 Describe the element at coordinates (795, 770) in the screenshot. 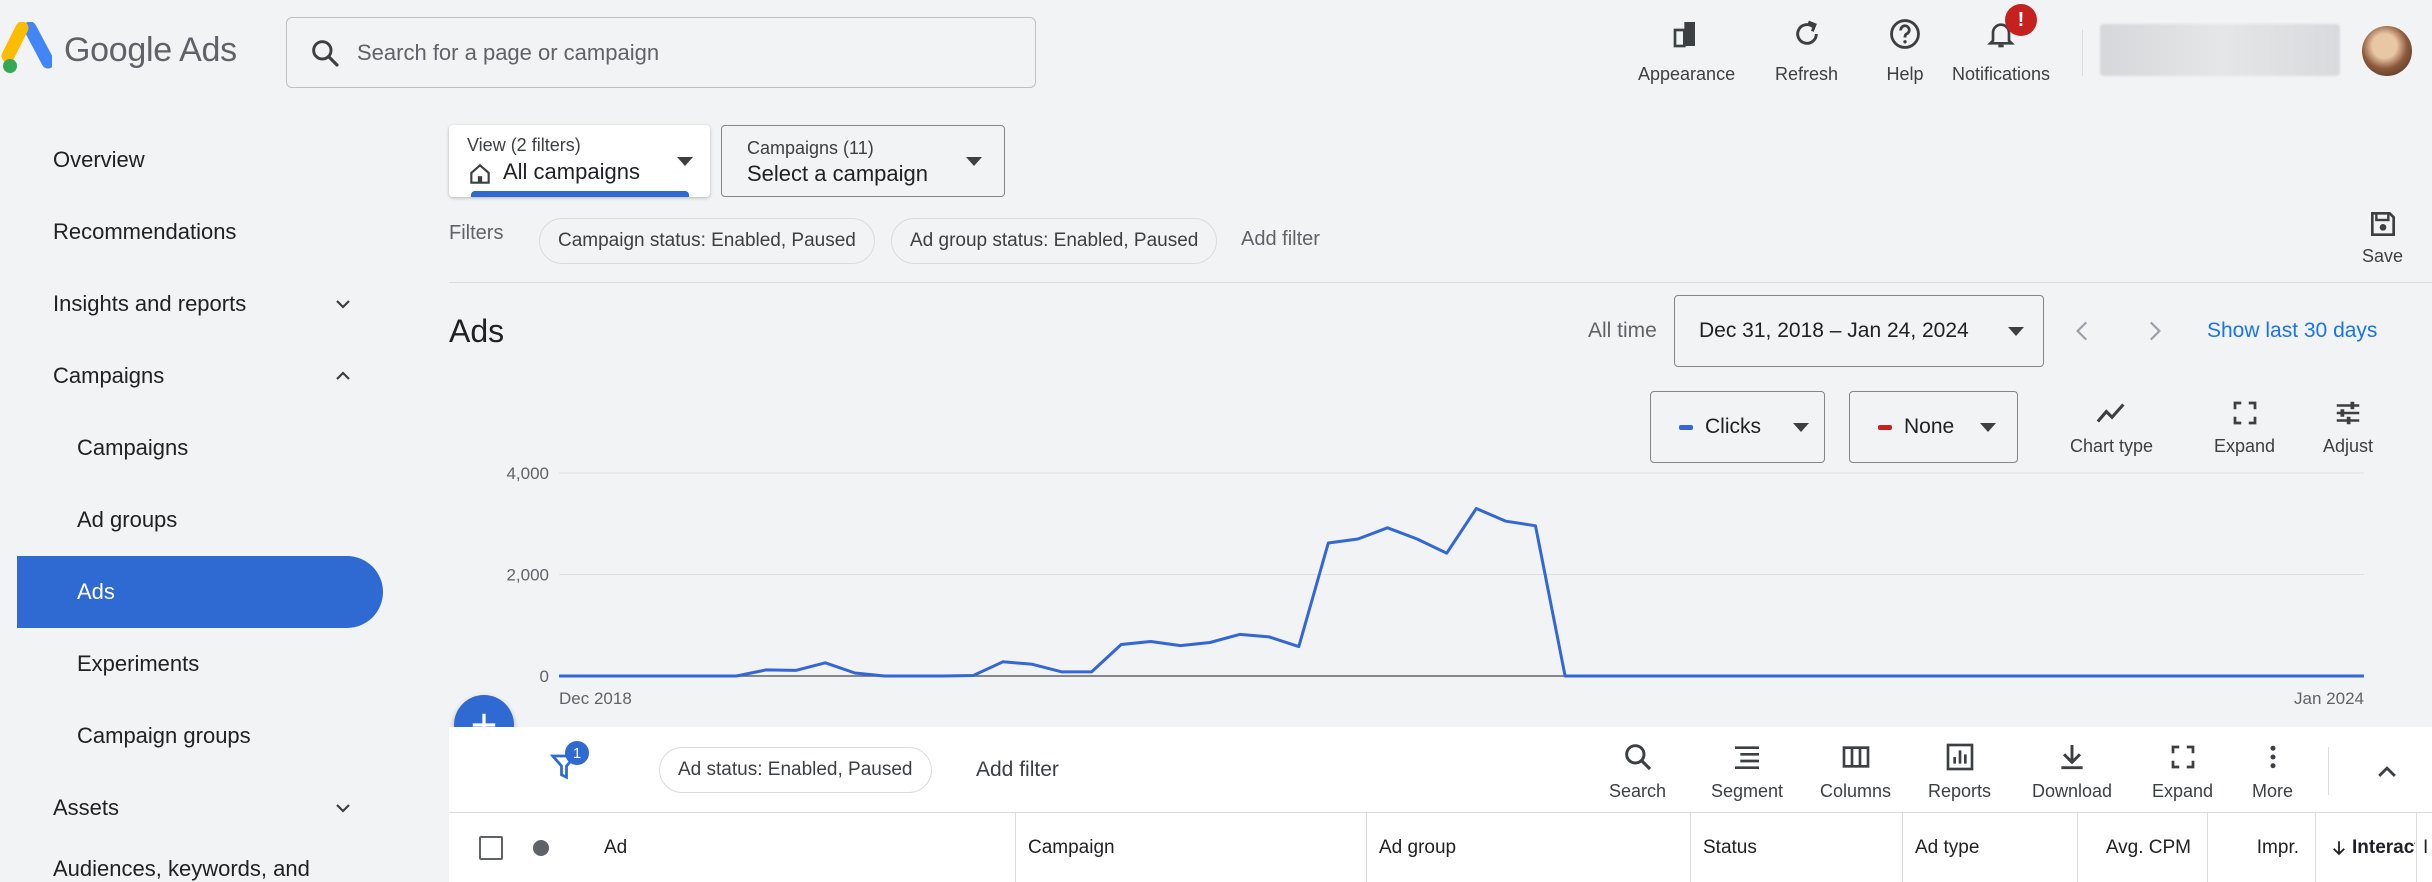

I see `filter-chip-ad-status: Ad status: Enabled, Paused` at that location.